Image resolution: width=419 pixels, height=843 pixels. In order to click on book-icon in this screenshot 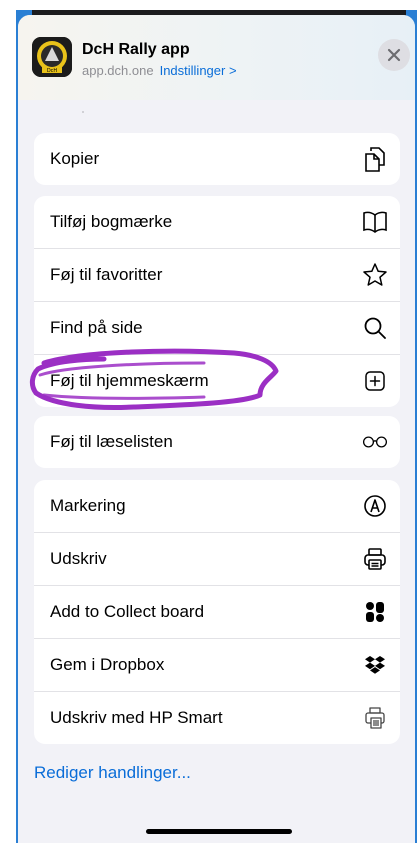, I will do `click(375, 222)`.